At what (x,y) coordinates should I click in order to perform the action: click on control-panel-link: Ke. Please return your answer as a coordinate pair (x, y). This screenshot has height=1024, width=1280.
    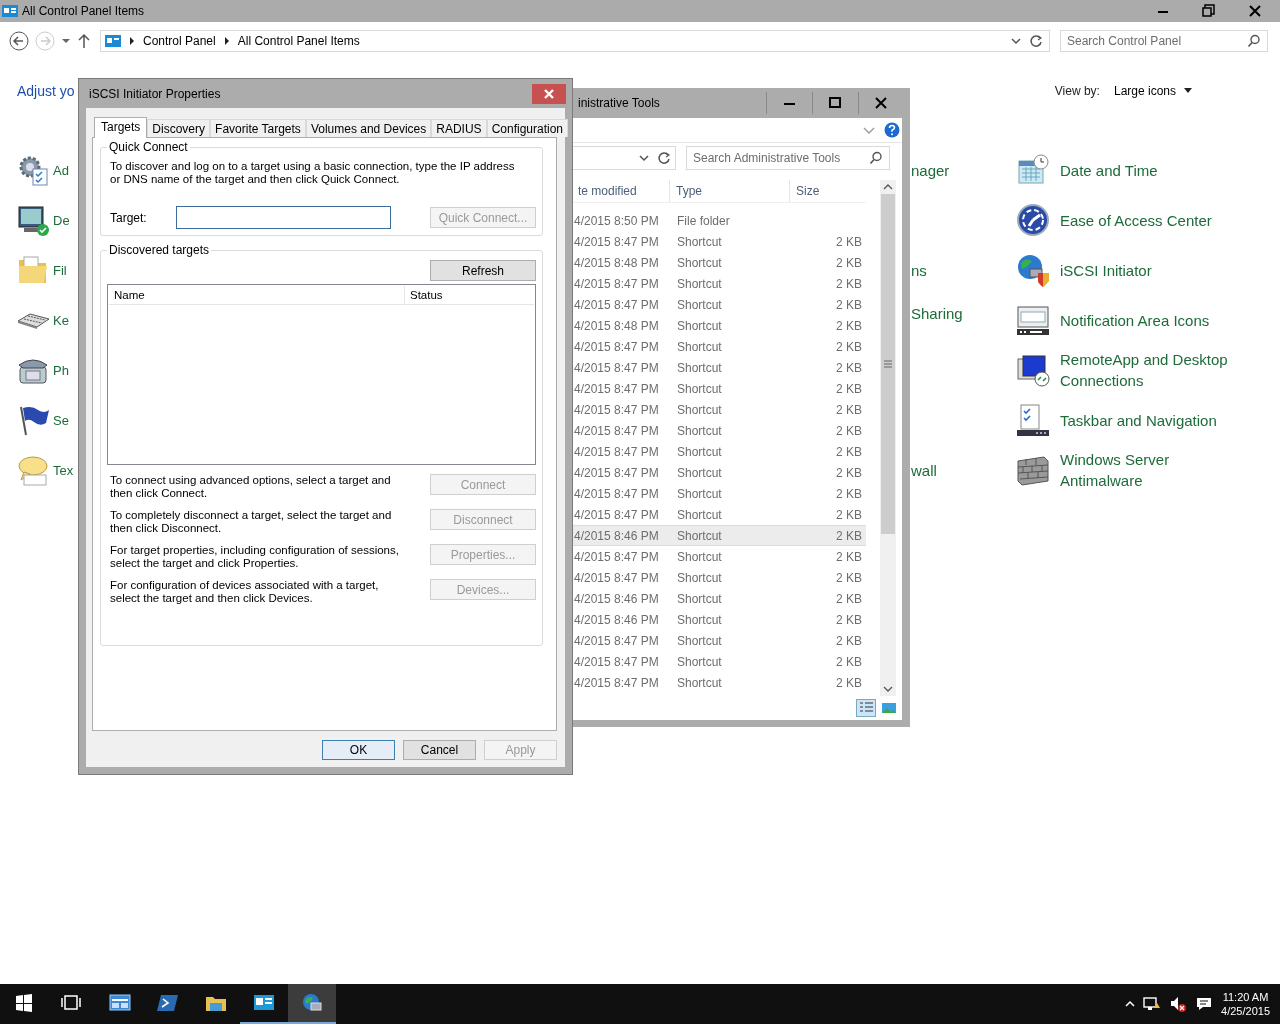
    Looking at the image, I should click on (61, 320).